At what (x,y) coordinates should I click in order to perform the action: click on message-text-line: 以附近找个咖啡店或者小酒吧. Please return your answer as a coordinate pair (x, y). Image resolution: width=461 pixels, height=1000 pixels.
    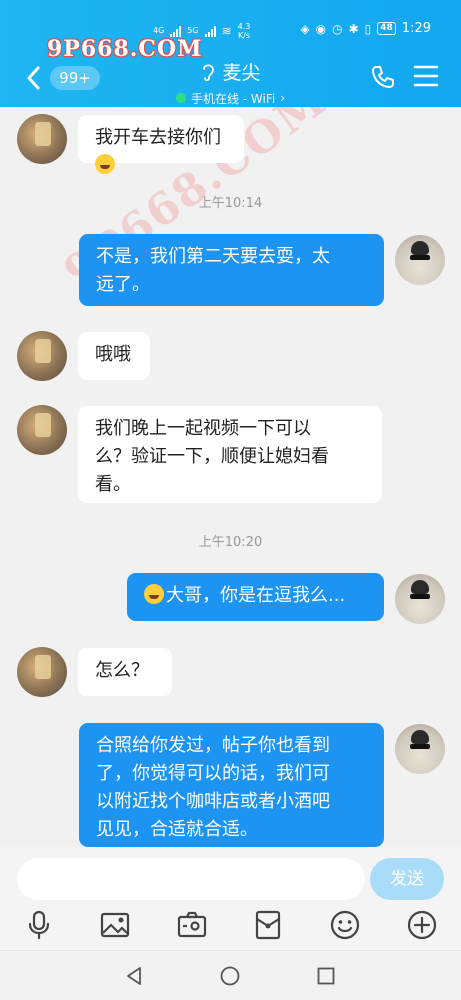
    Looking at the image, I should click on (213, 801).